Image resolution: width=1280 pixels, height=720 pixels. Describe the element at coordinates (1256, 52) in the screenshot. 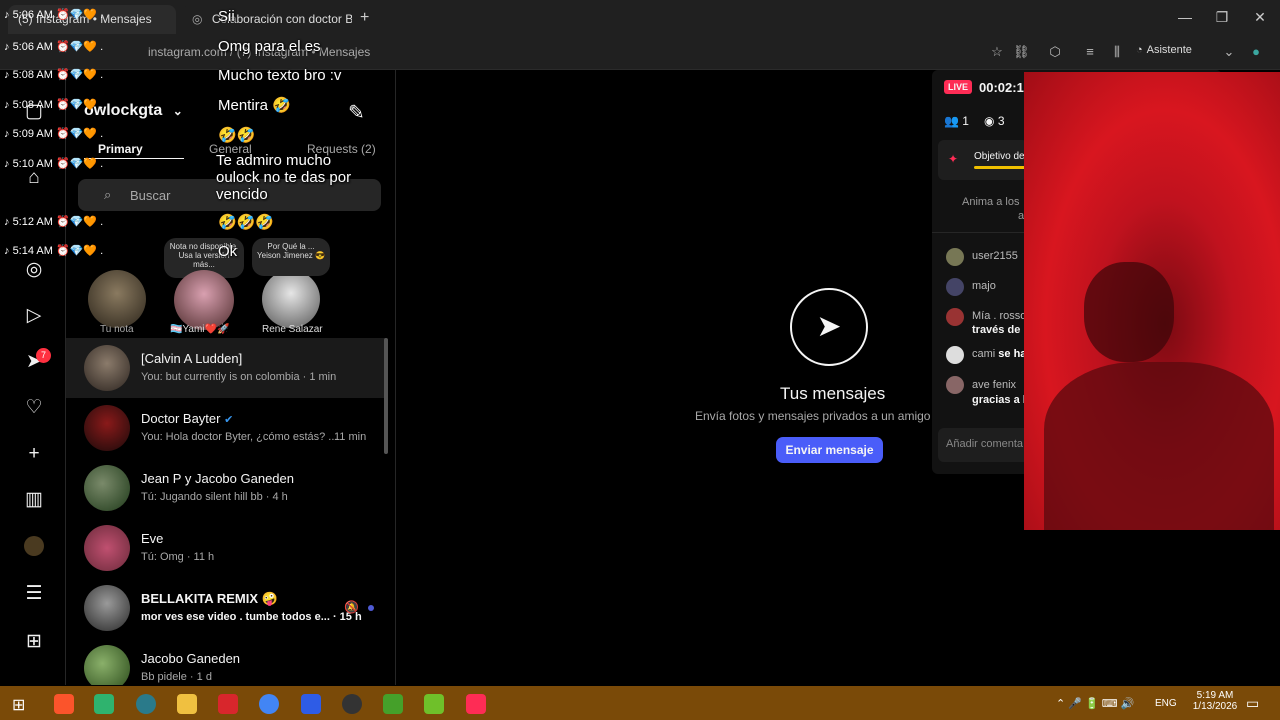

I see `profile-icon: ●` at that location.